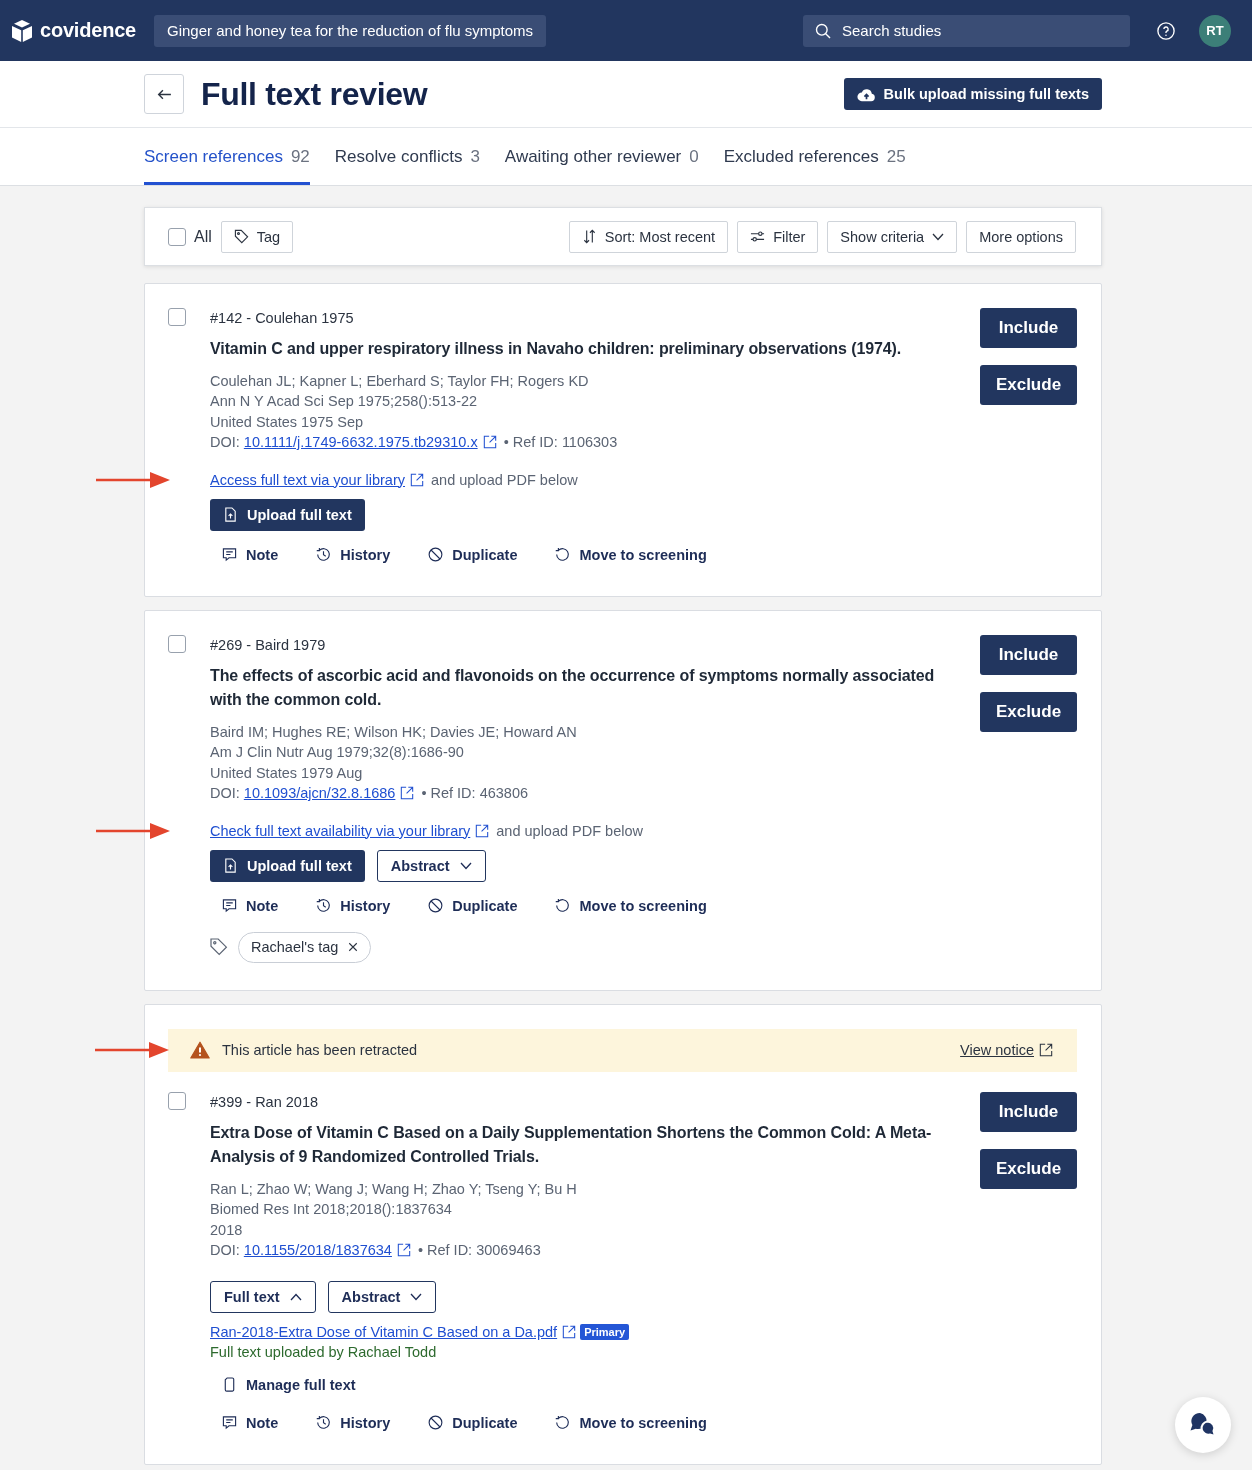  I want to click on filter-button: Filter, so click(778, 236).